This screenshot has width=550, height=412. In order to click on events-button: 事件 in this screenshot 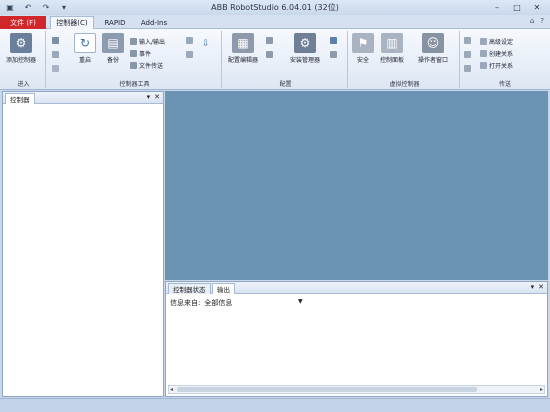, I will do `click(140, 53)`.